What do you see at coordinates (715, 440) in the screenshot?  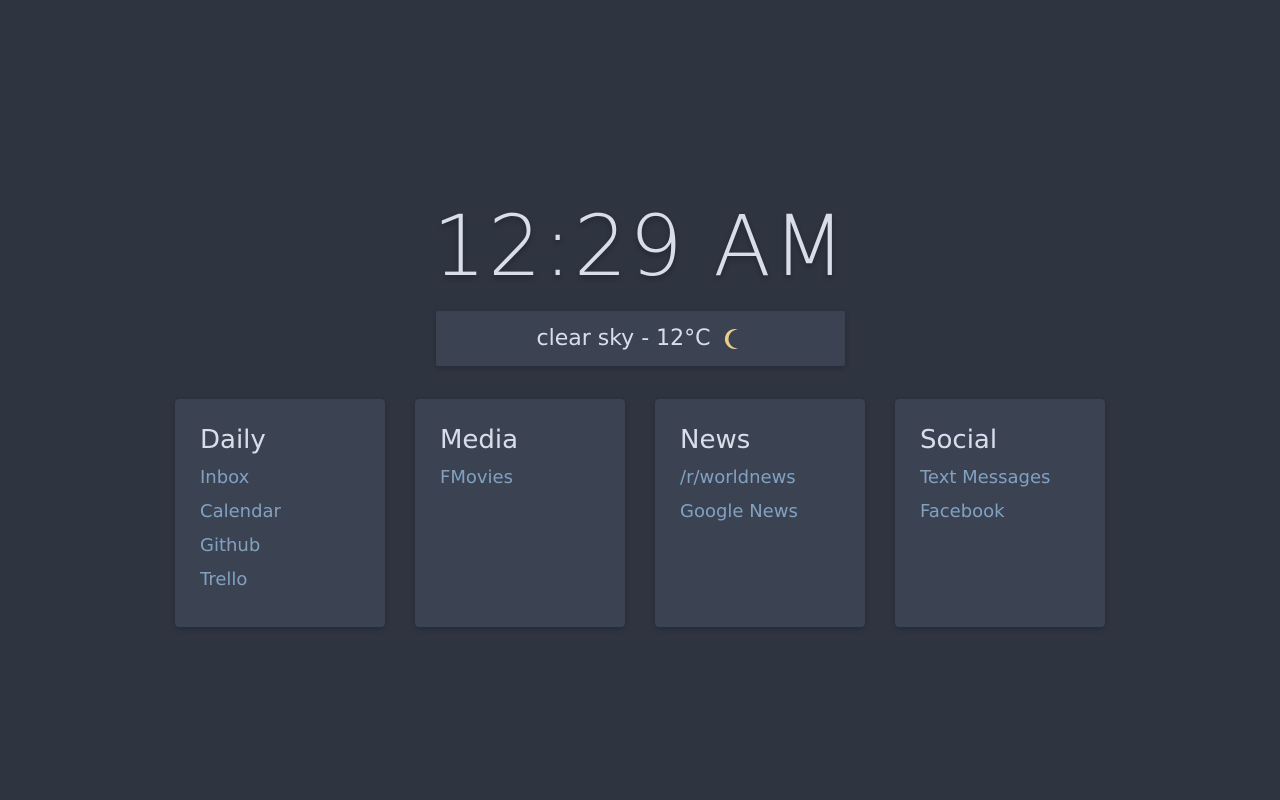 I see `card-title-news: News` at bounding box center [715, 440].